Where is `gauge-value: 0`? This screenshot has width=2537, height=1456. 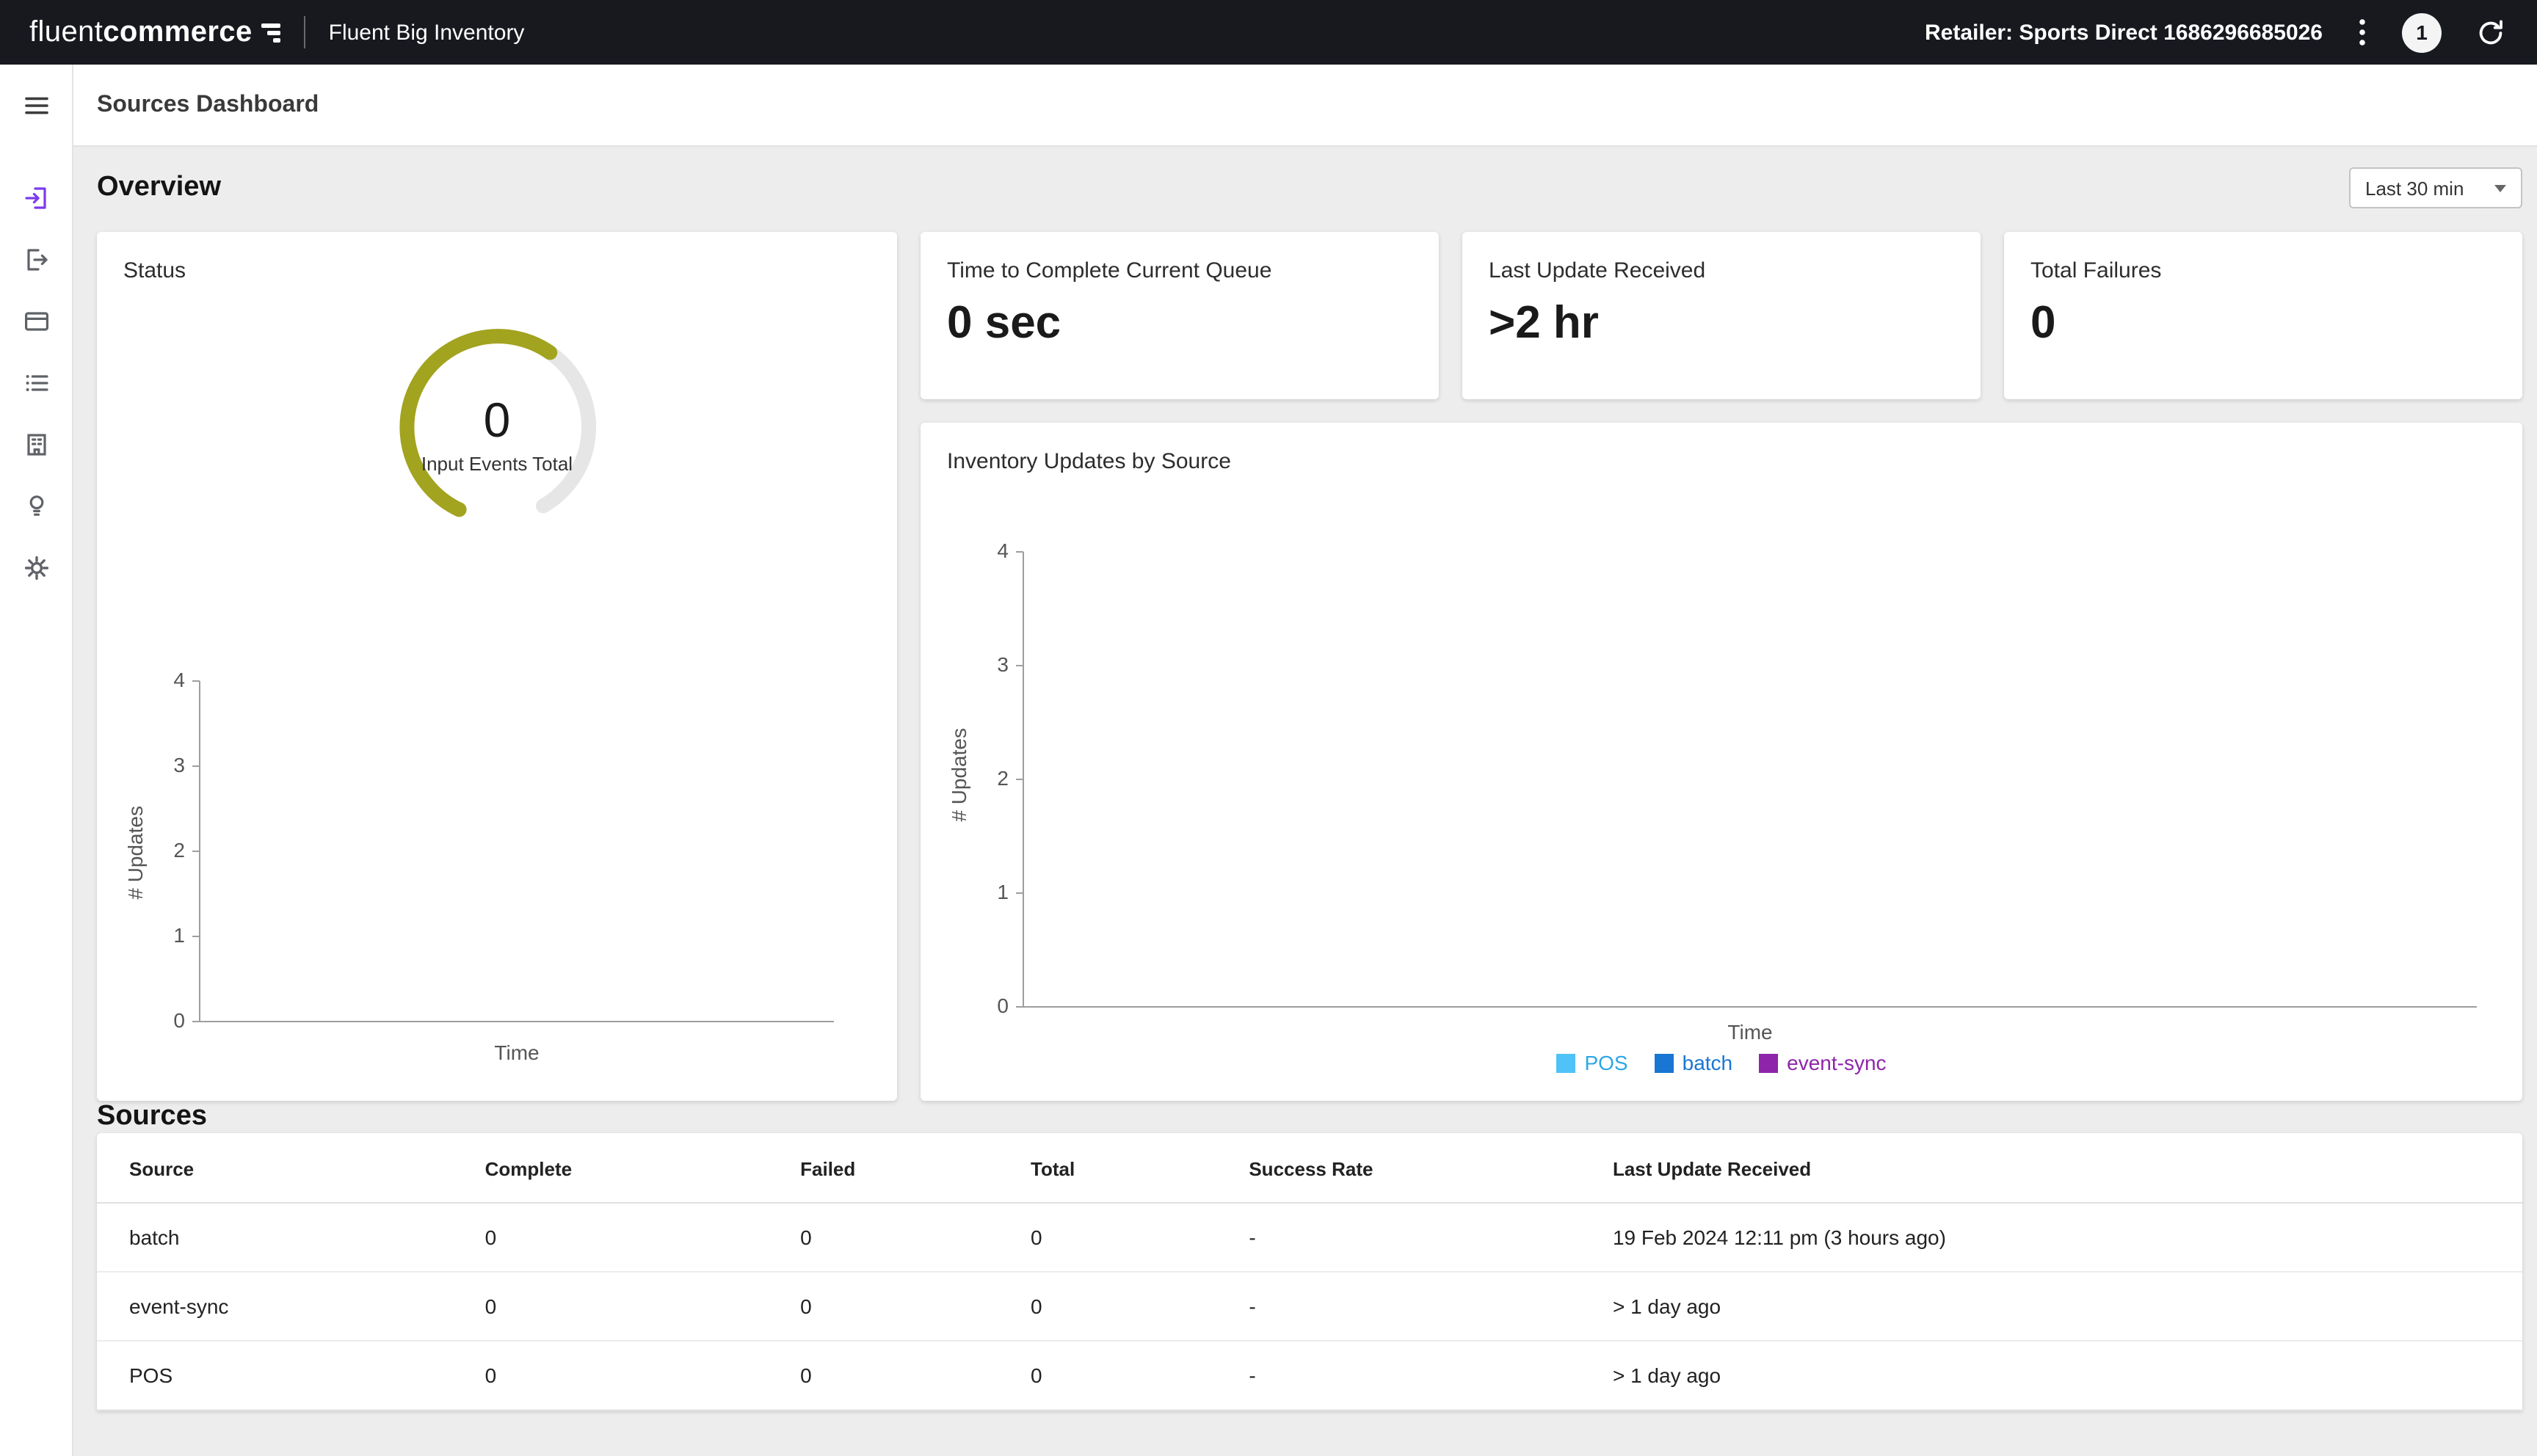
gauge-value: 0 is located at coordinates (497, 421).